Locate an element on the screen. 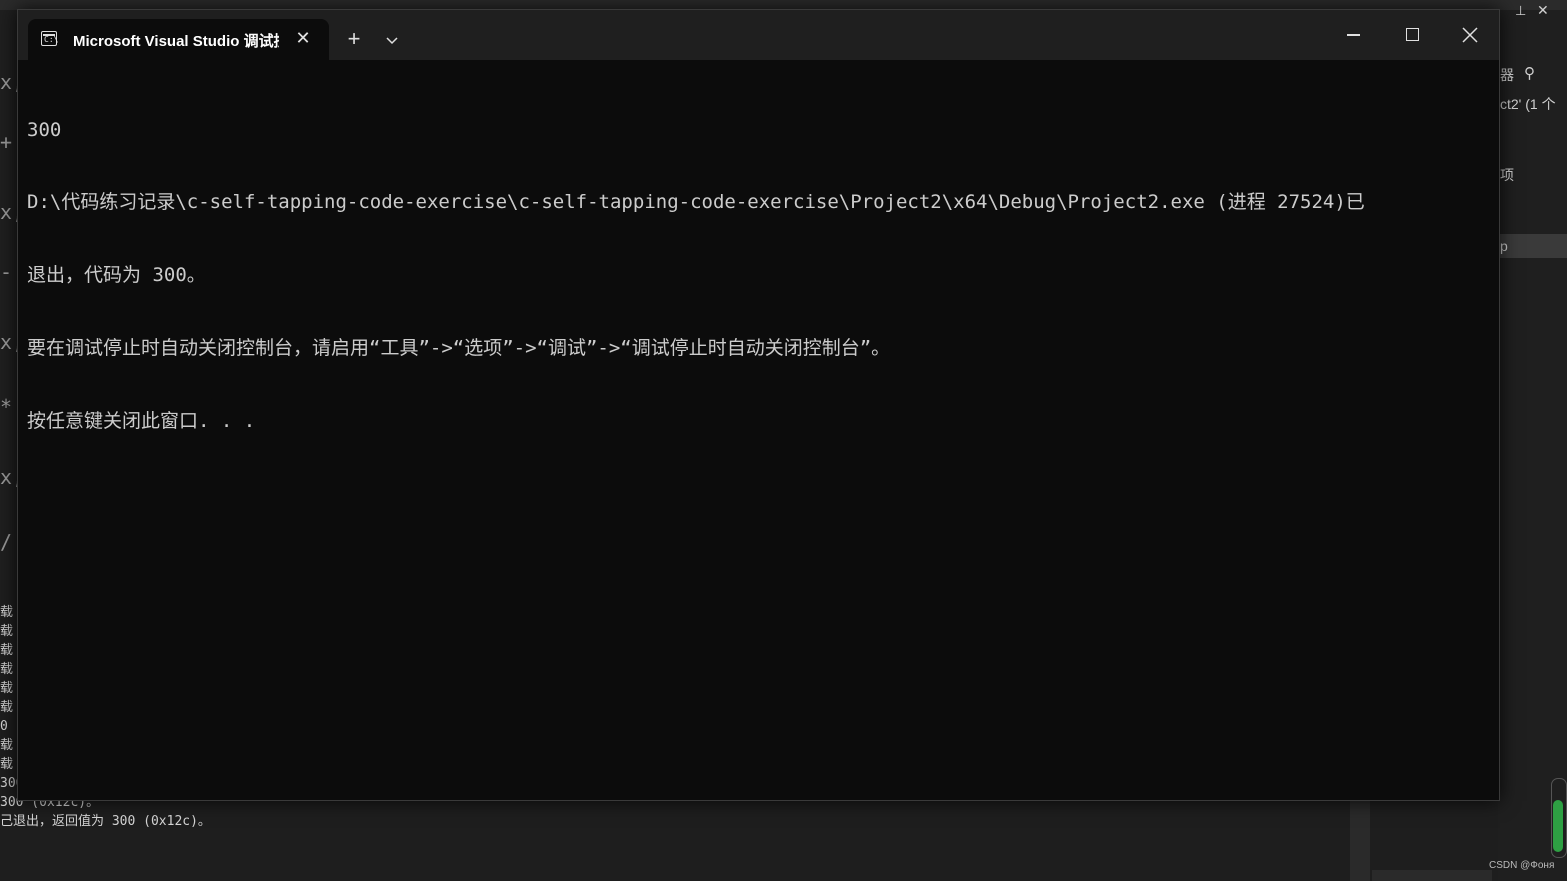  ide-right-text: ct2' (1 个 is located at coordinates (1528, 104).